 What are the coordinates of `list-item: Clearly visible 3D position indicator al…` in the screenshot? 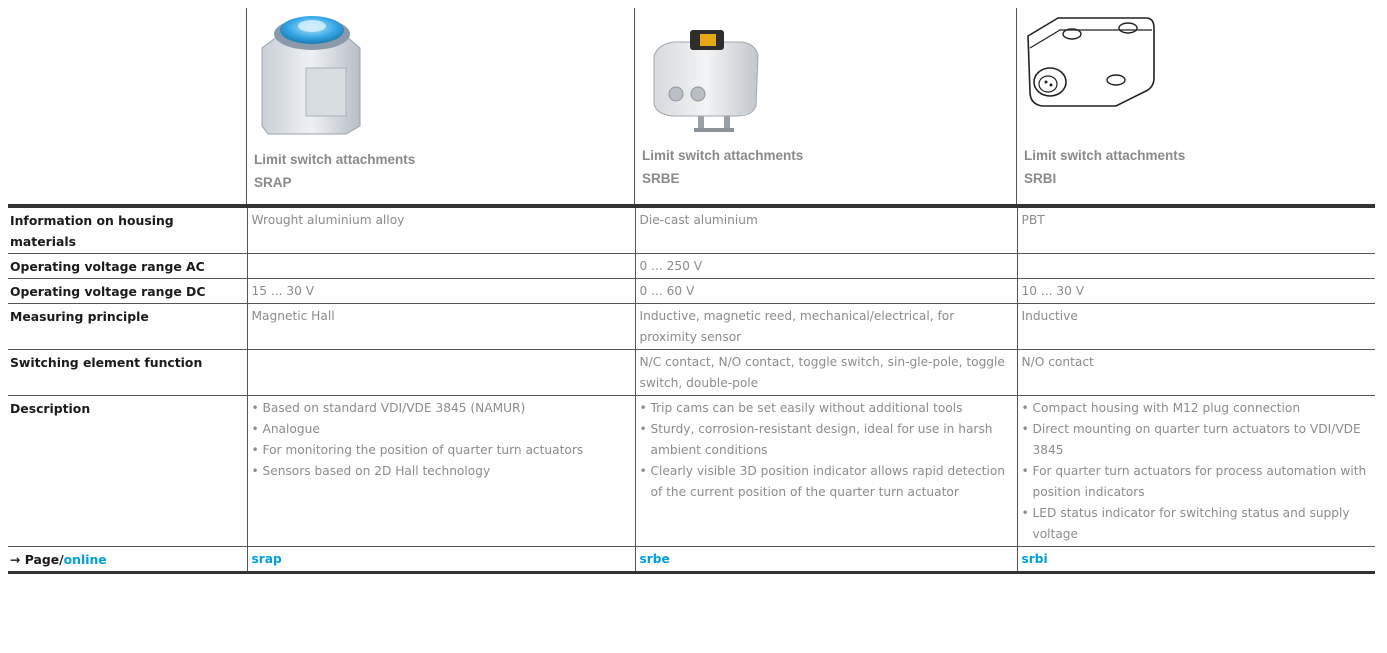 It's located at (826, 482).